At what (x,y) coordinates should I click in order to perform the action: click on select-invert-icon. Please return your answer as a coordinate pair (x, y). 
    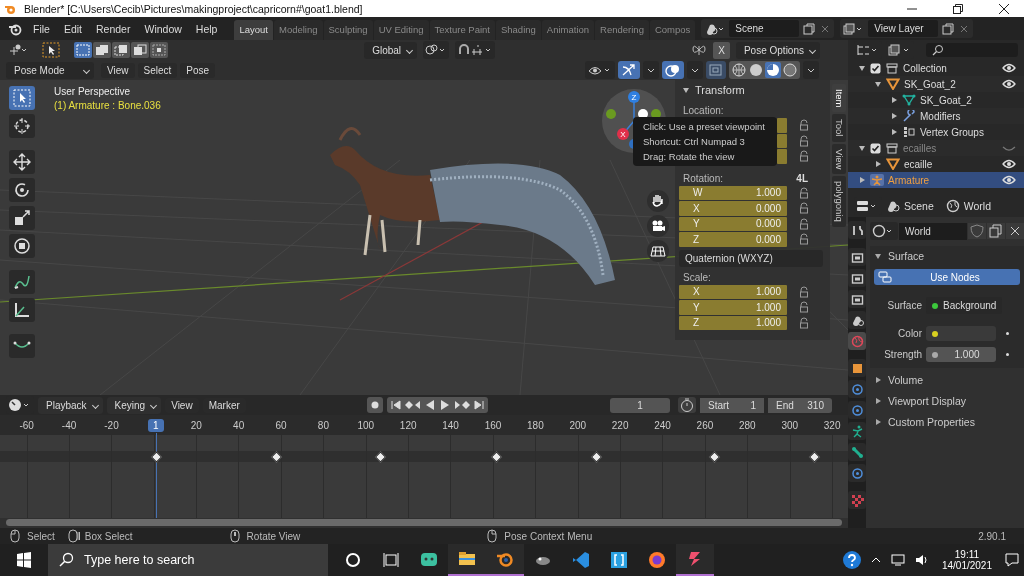
    Looking at the image, I should click on (140, 50).